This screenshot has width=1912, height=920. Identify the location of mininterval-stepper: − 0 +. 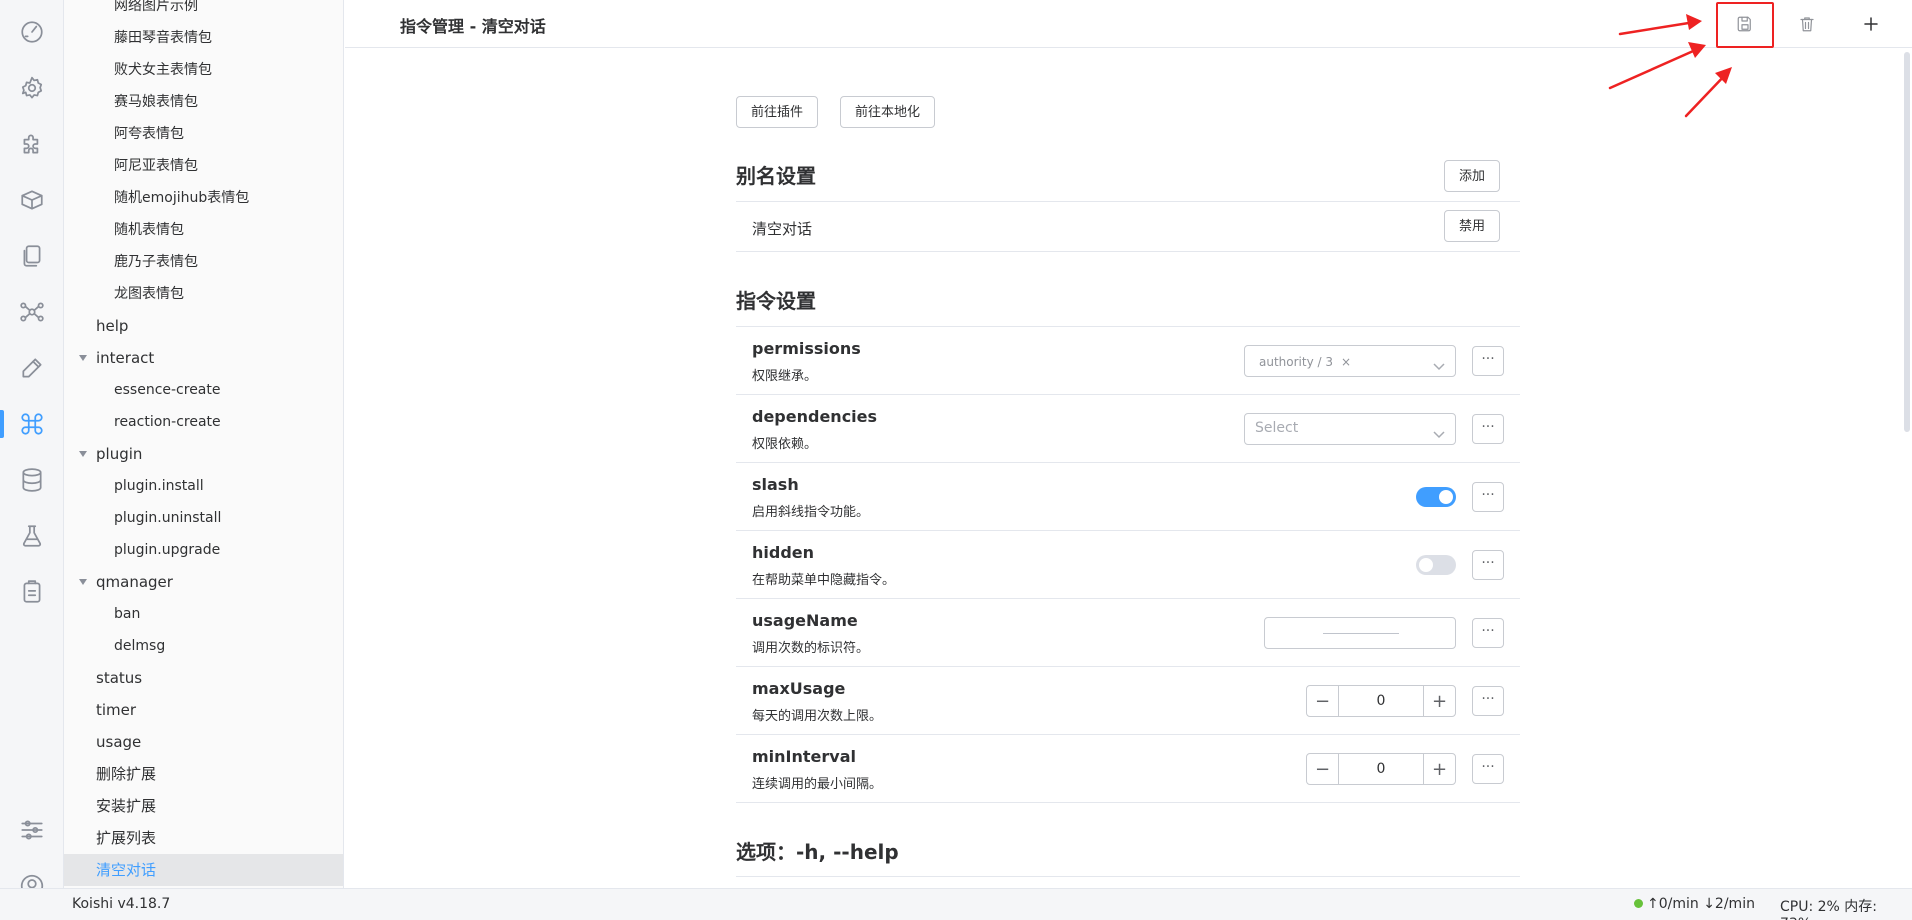
(1381, 769).